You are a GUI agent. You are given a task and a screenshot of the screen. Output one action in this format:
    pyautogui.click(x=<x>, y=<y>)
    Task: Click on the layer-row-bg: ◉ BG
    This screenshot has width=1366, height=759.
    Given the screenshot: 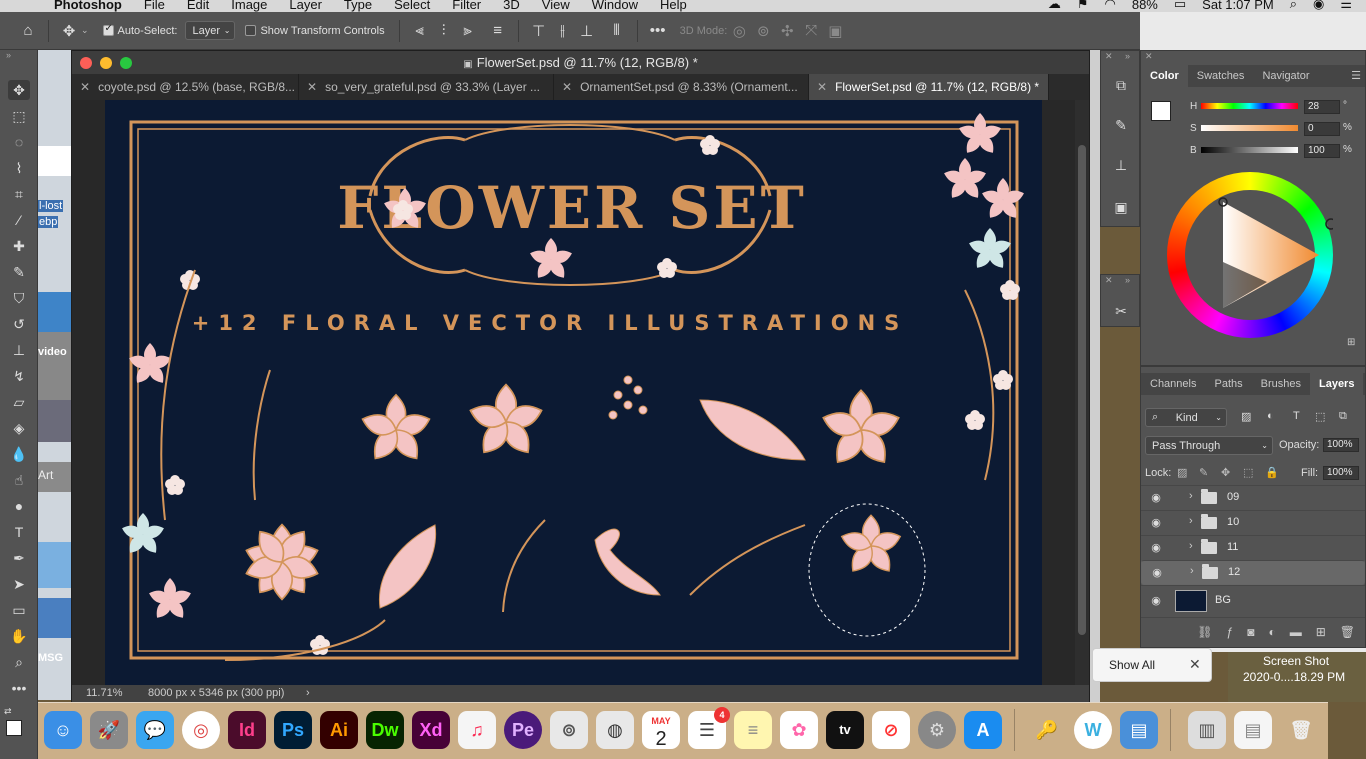 What is the action you would take?
    pyautogui.click(x=1253, y=600)
    